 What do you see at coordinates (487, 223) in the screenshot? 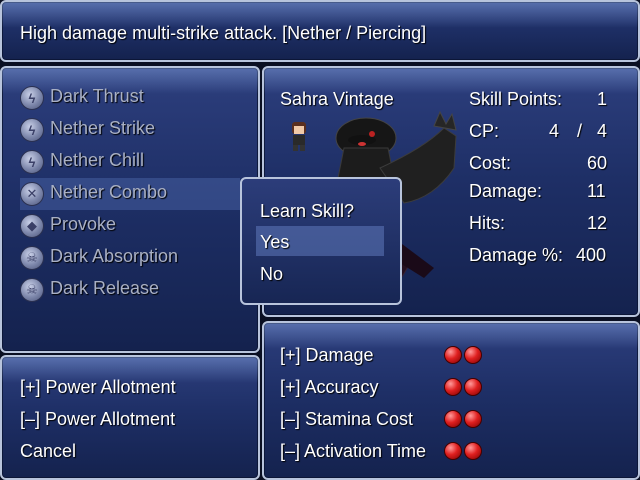
I see `hits-label: Hits:` at bounding box center [487, 223].